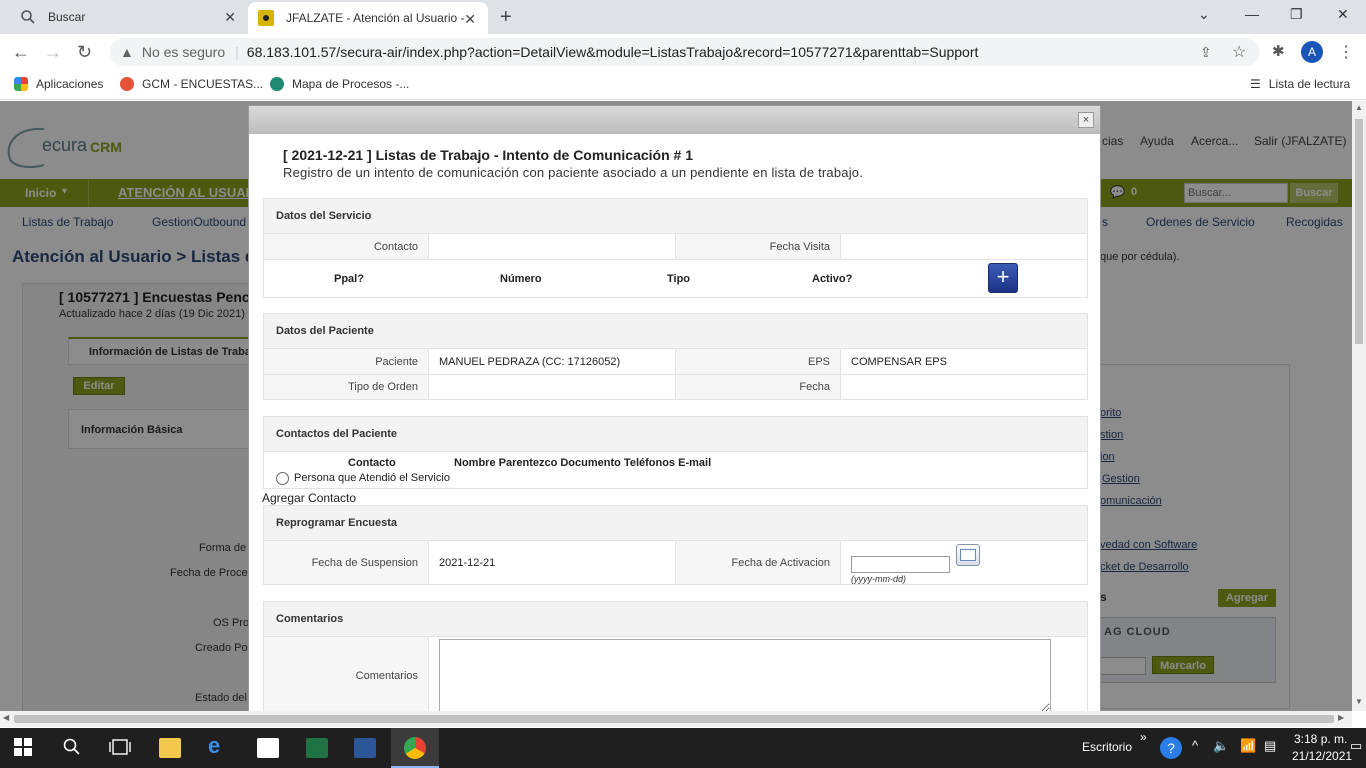  I want to click on calendar-icon, so click(968, 555).